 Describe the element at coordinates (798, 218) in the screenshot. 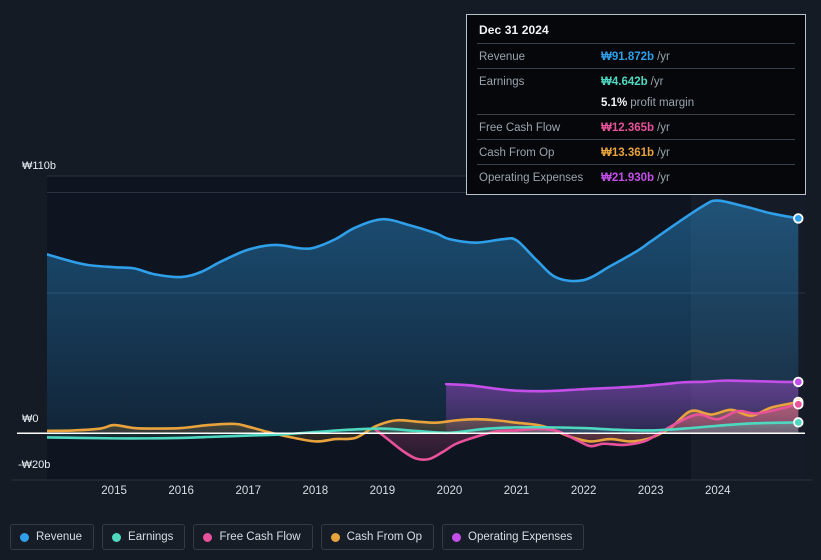

I see `endpoint-dot-revenue` at that location.